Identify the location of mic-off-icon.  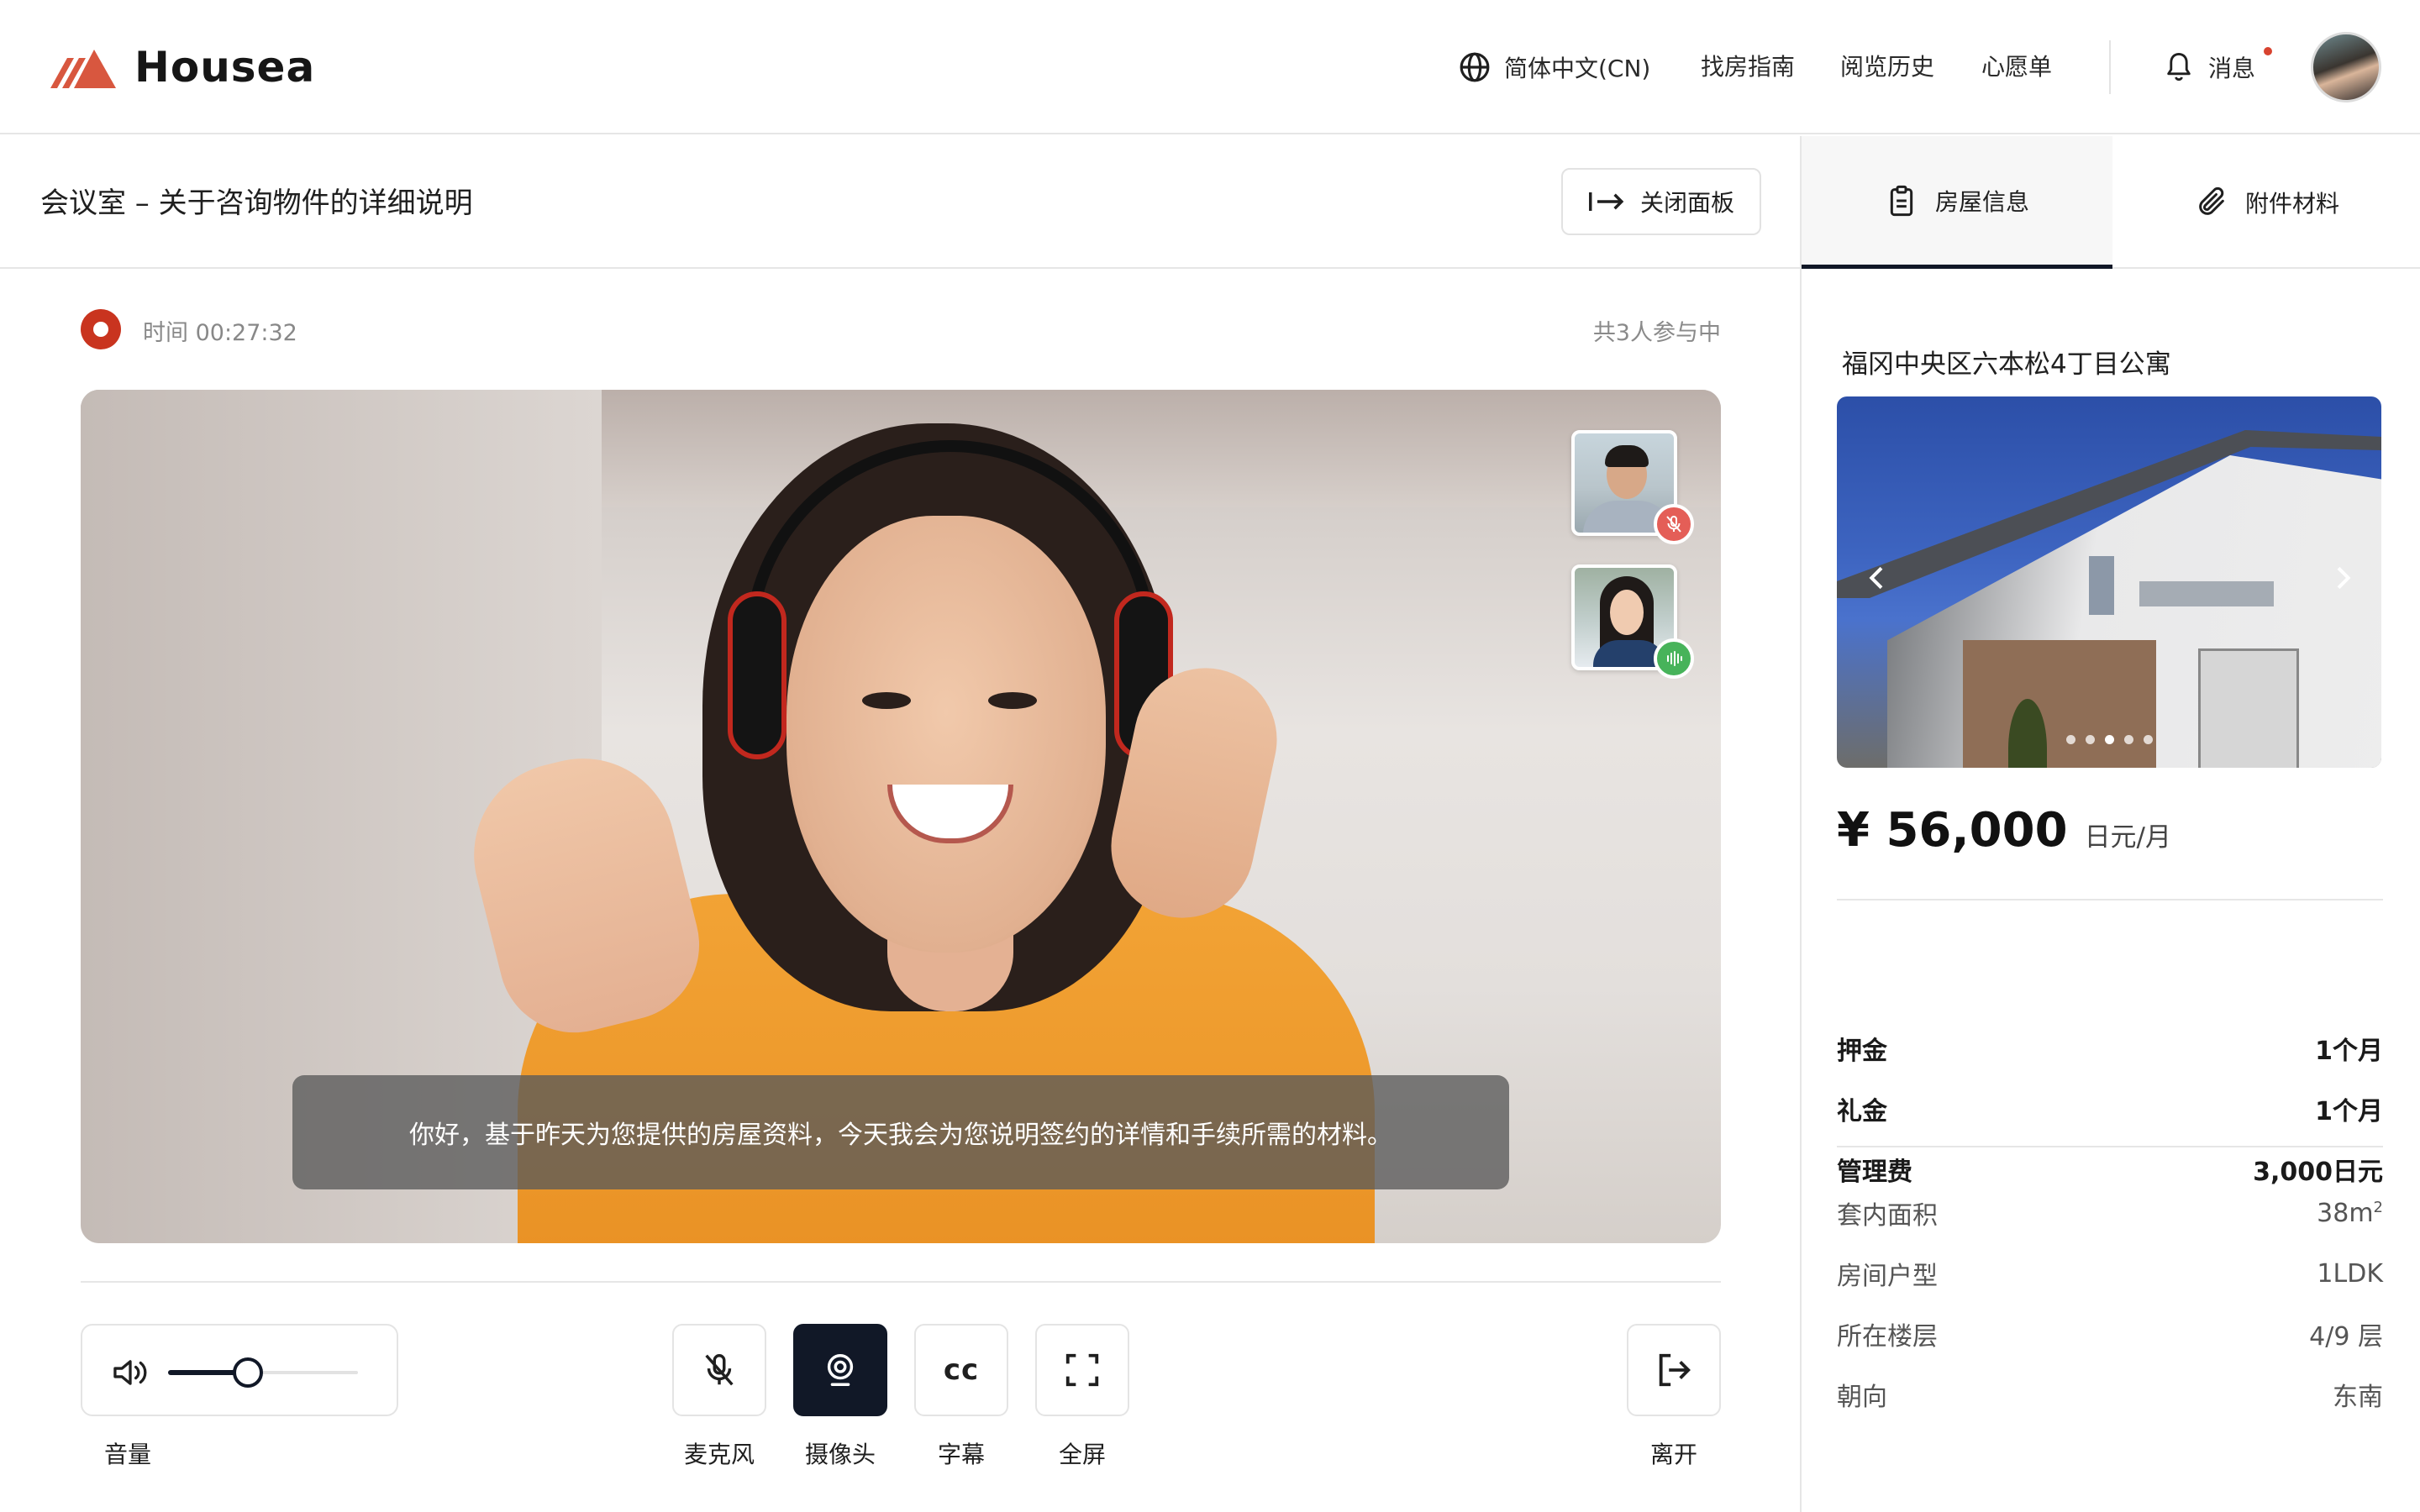
(719, 1370).